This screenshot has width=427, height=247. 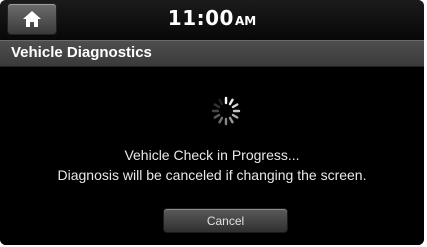 What do you see at coordinates (212, 53) in the screenshot?
I see `title-bar: Vehicle Diagnostics` at bounding box center [212, 53].